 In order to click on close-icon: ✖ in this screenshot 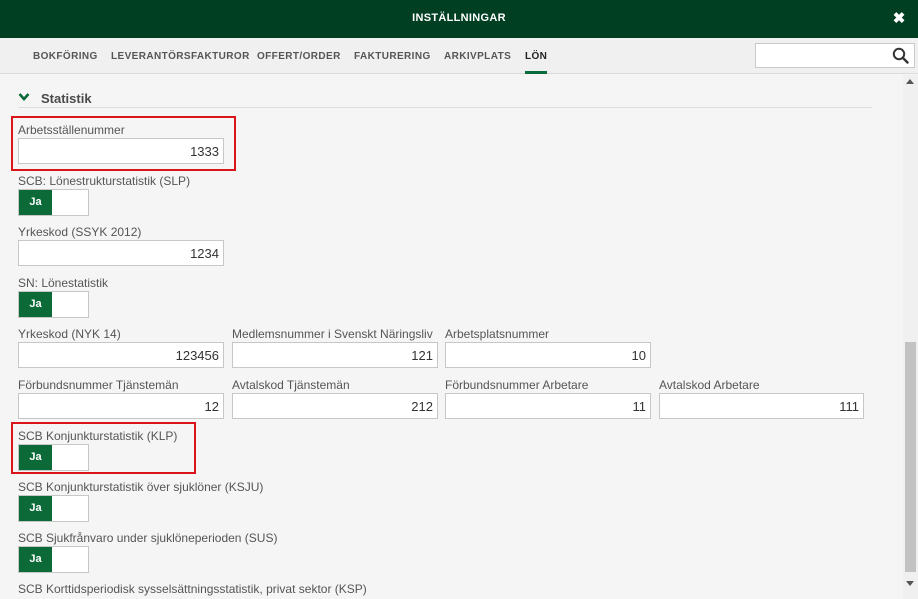, I will do `click(899, 19)`.